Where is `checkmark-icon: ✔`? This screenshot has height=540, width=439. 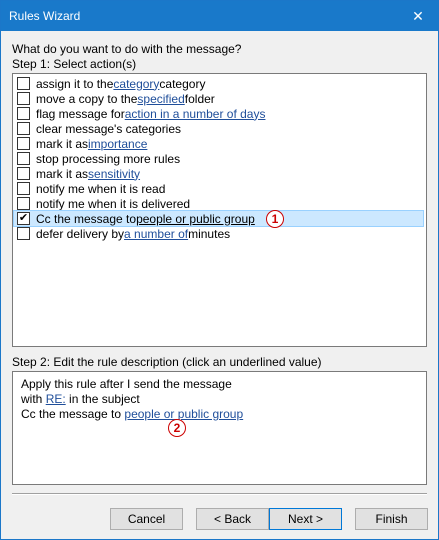
checkmark-icon: ✔ is located at coordinates (23, 218).